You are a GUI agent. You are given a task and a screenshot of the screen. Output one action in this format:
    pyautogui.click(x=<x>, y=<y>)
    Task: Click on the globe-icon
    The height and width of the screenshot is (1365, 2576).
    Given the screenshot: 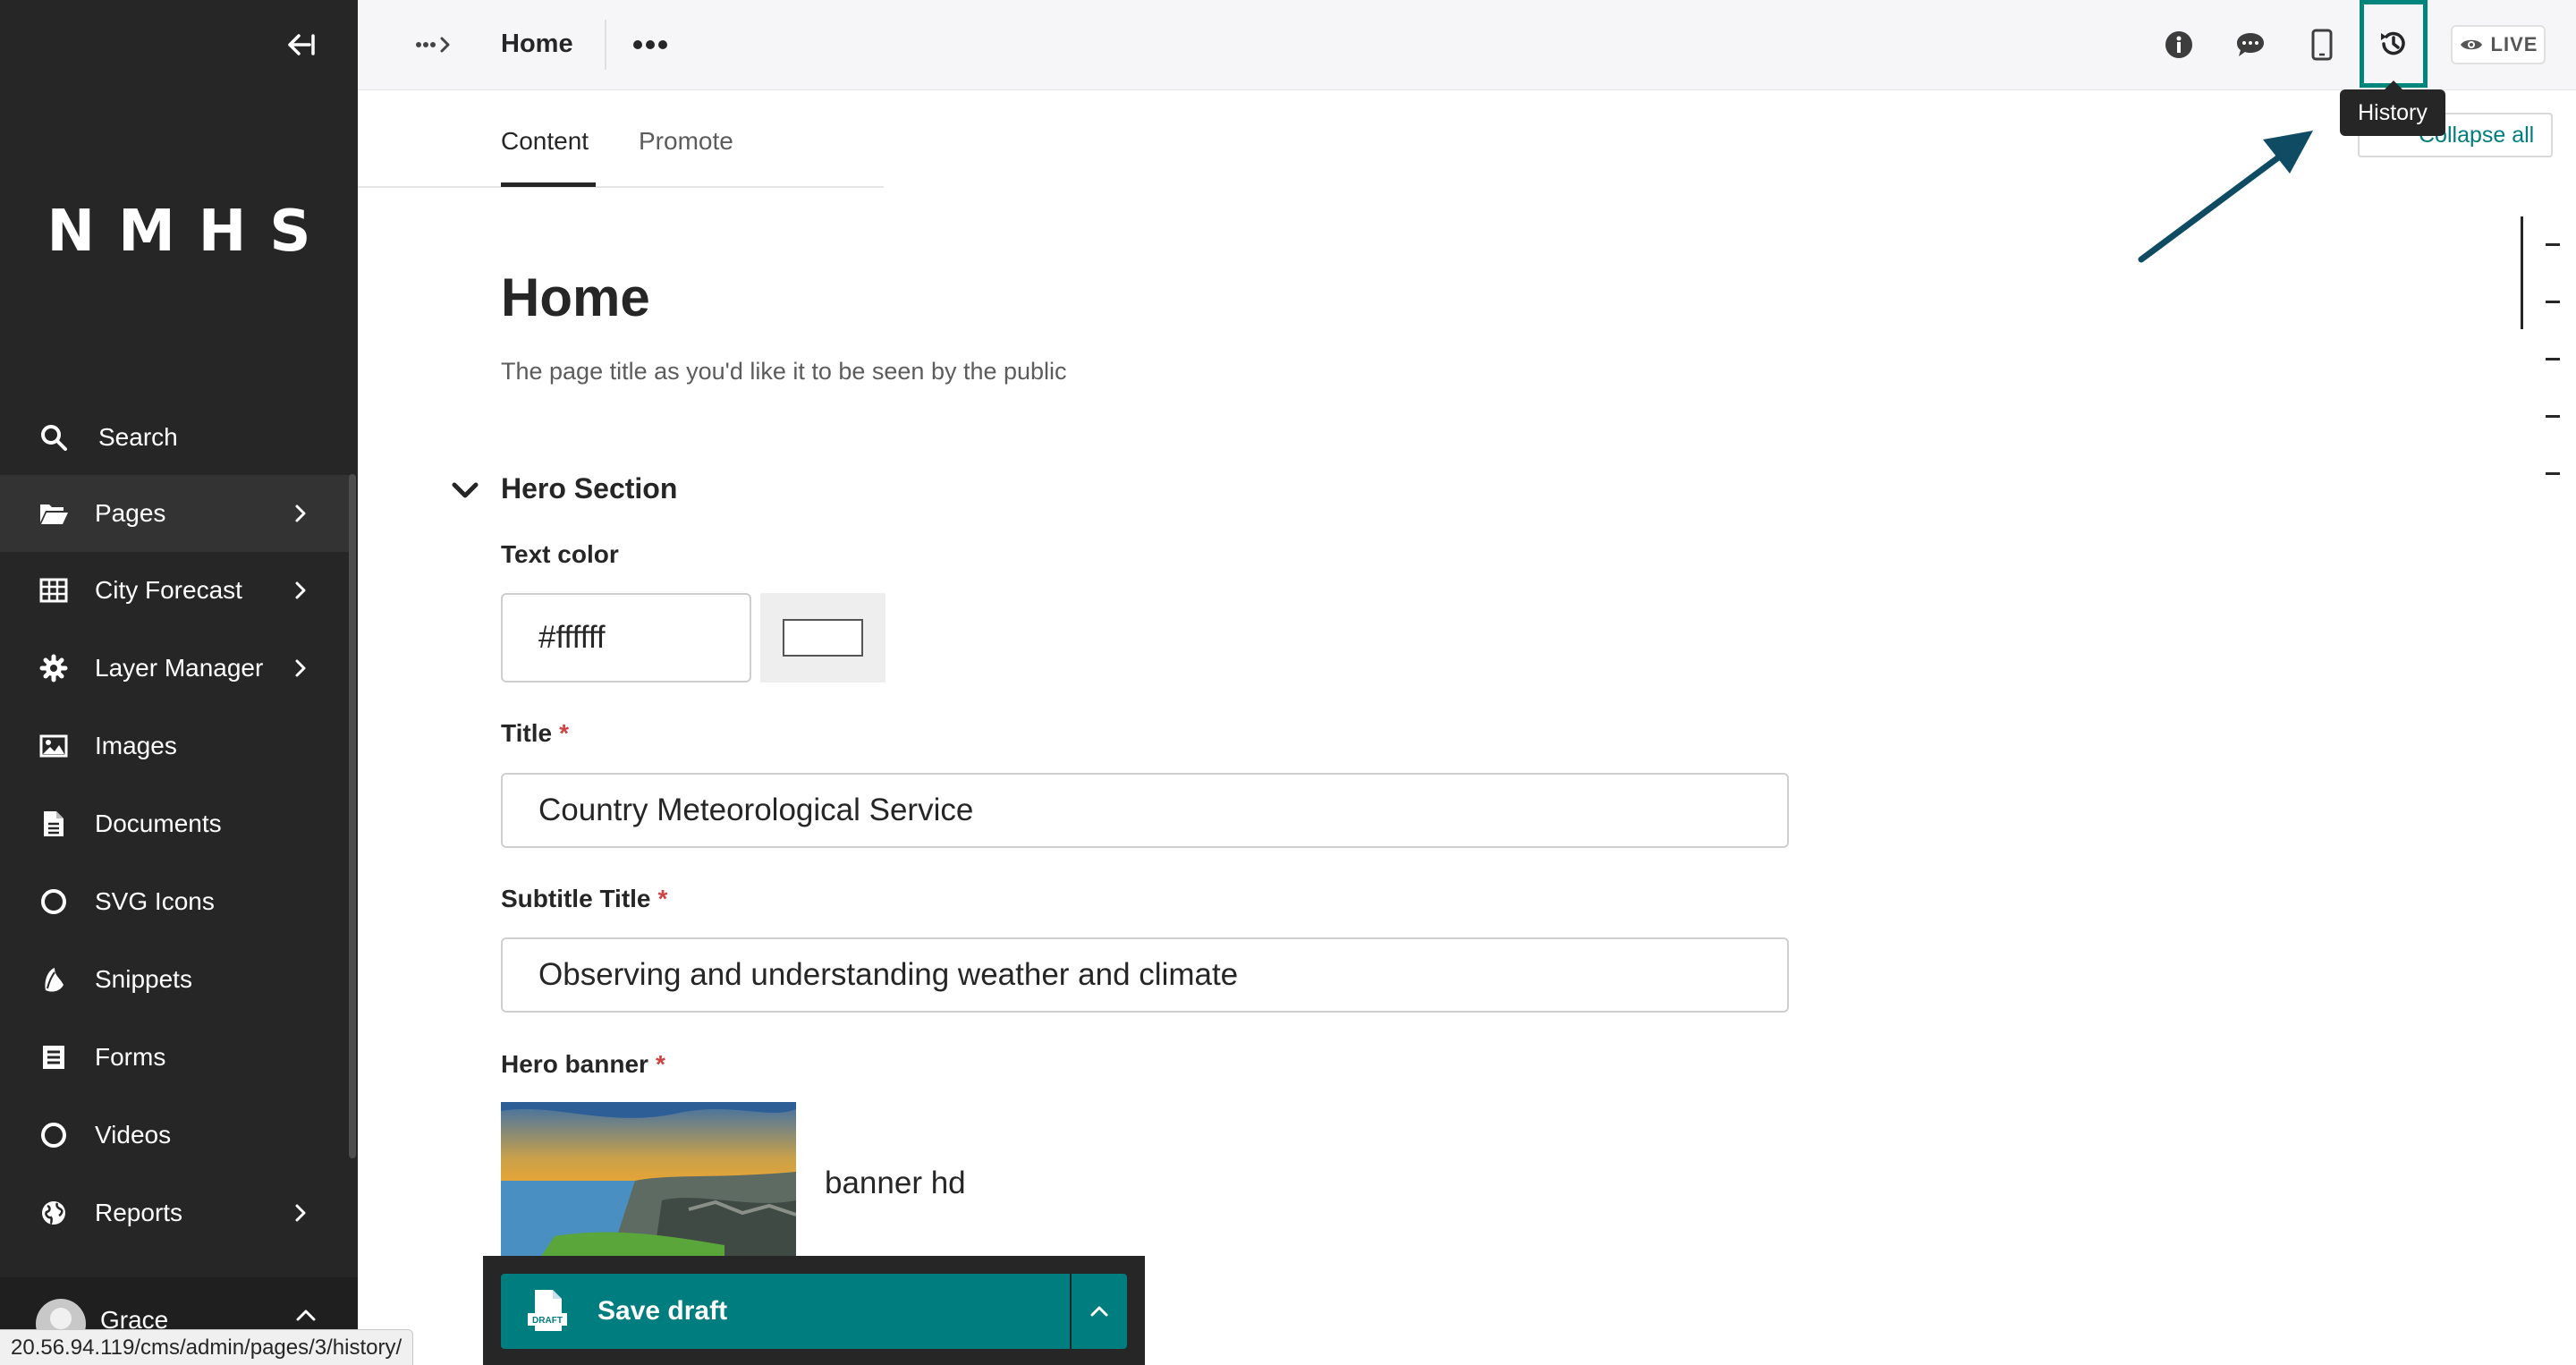 What is the action you would take?
    pyautogui.click(x=54, y=1213)
    